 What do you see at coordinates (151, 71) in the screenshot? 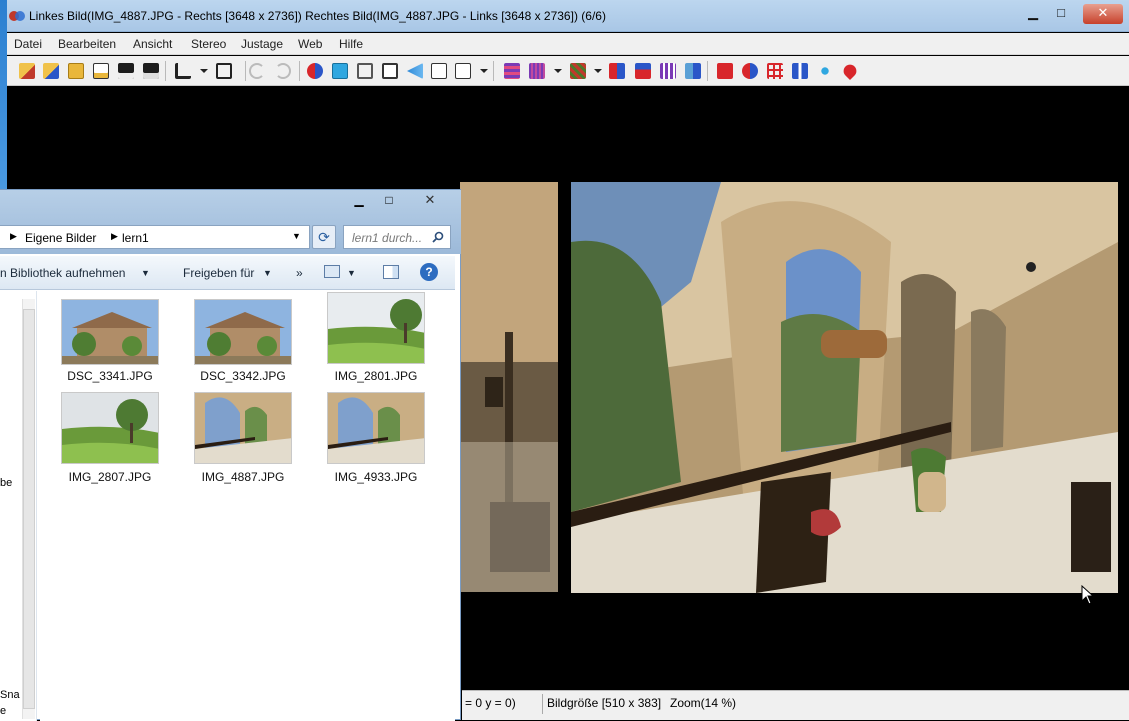
I see `save-all-icon` at bounding box center [151, 71].